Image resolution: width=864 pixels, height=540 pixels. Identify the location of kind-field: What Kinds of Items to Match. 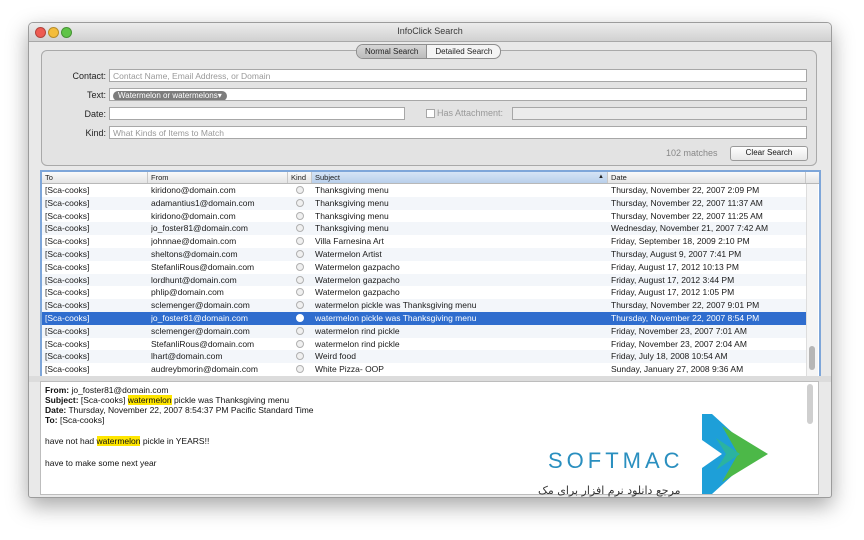
(458, 132).